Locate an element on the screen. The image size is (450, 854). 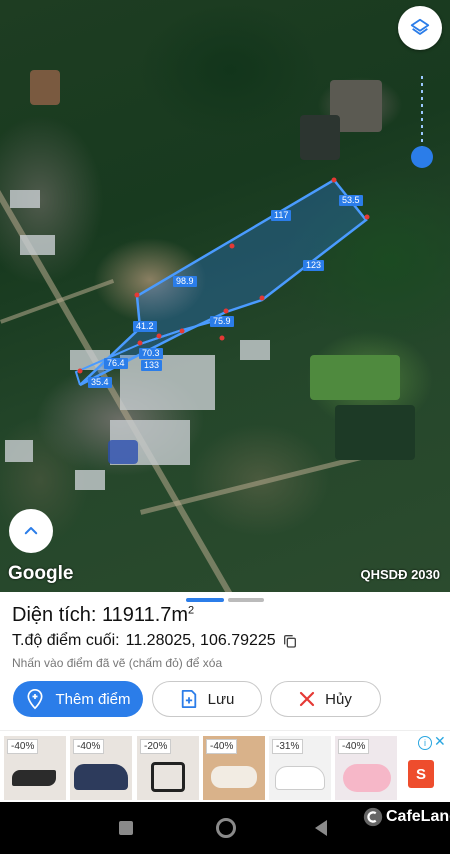
save-button: Lưu is located at coordinates (207, 699).